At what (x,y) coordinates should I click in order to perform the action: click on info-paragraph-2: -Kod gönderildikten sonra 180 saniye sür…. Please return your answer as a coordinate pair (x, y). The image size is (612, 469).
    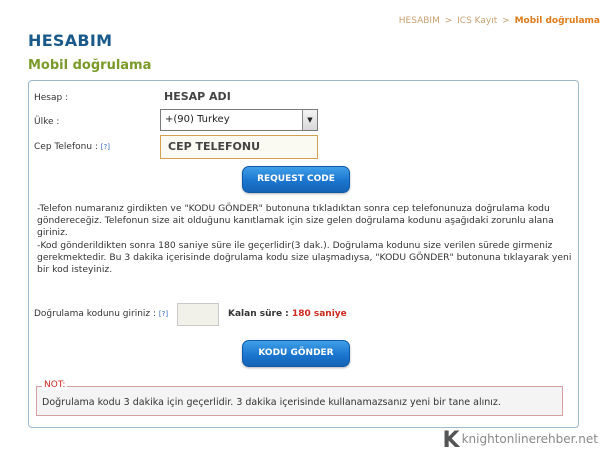
    Looking at the image, I should click on (304, 257).